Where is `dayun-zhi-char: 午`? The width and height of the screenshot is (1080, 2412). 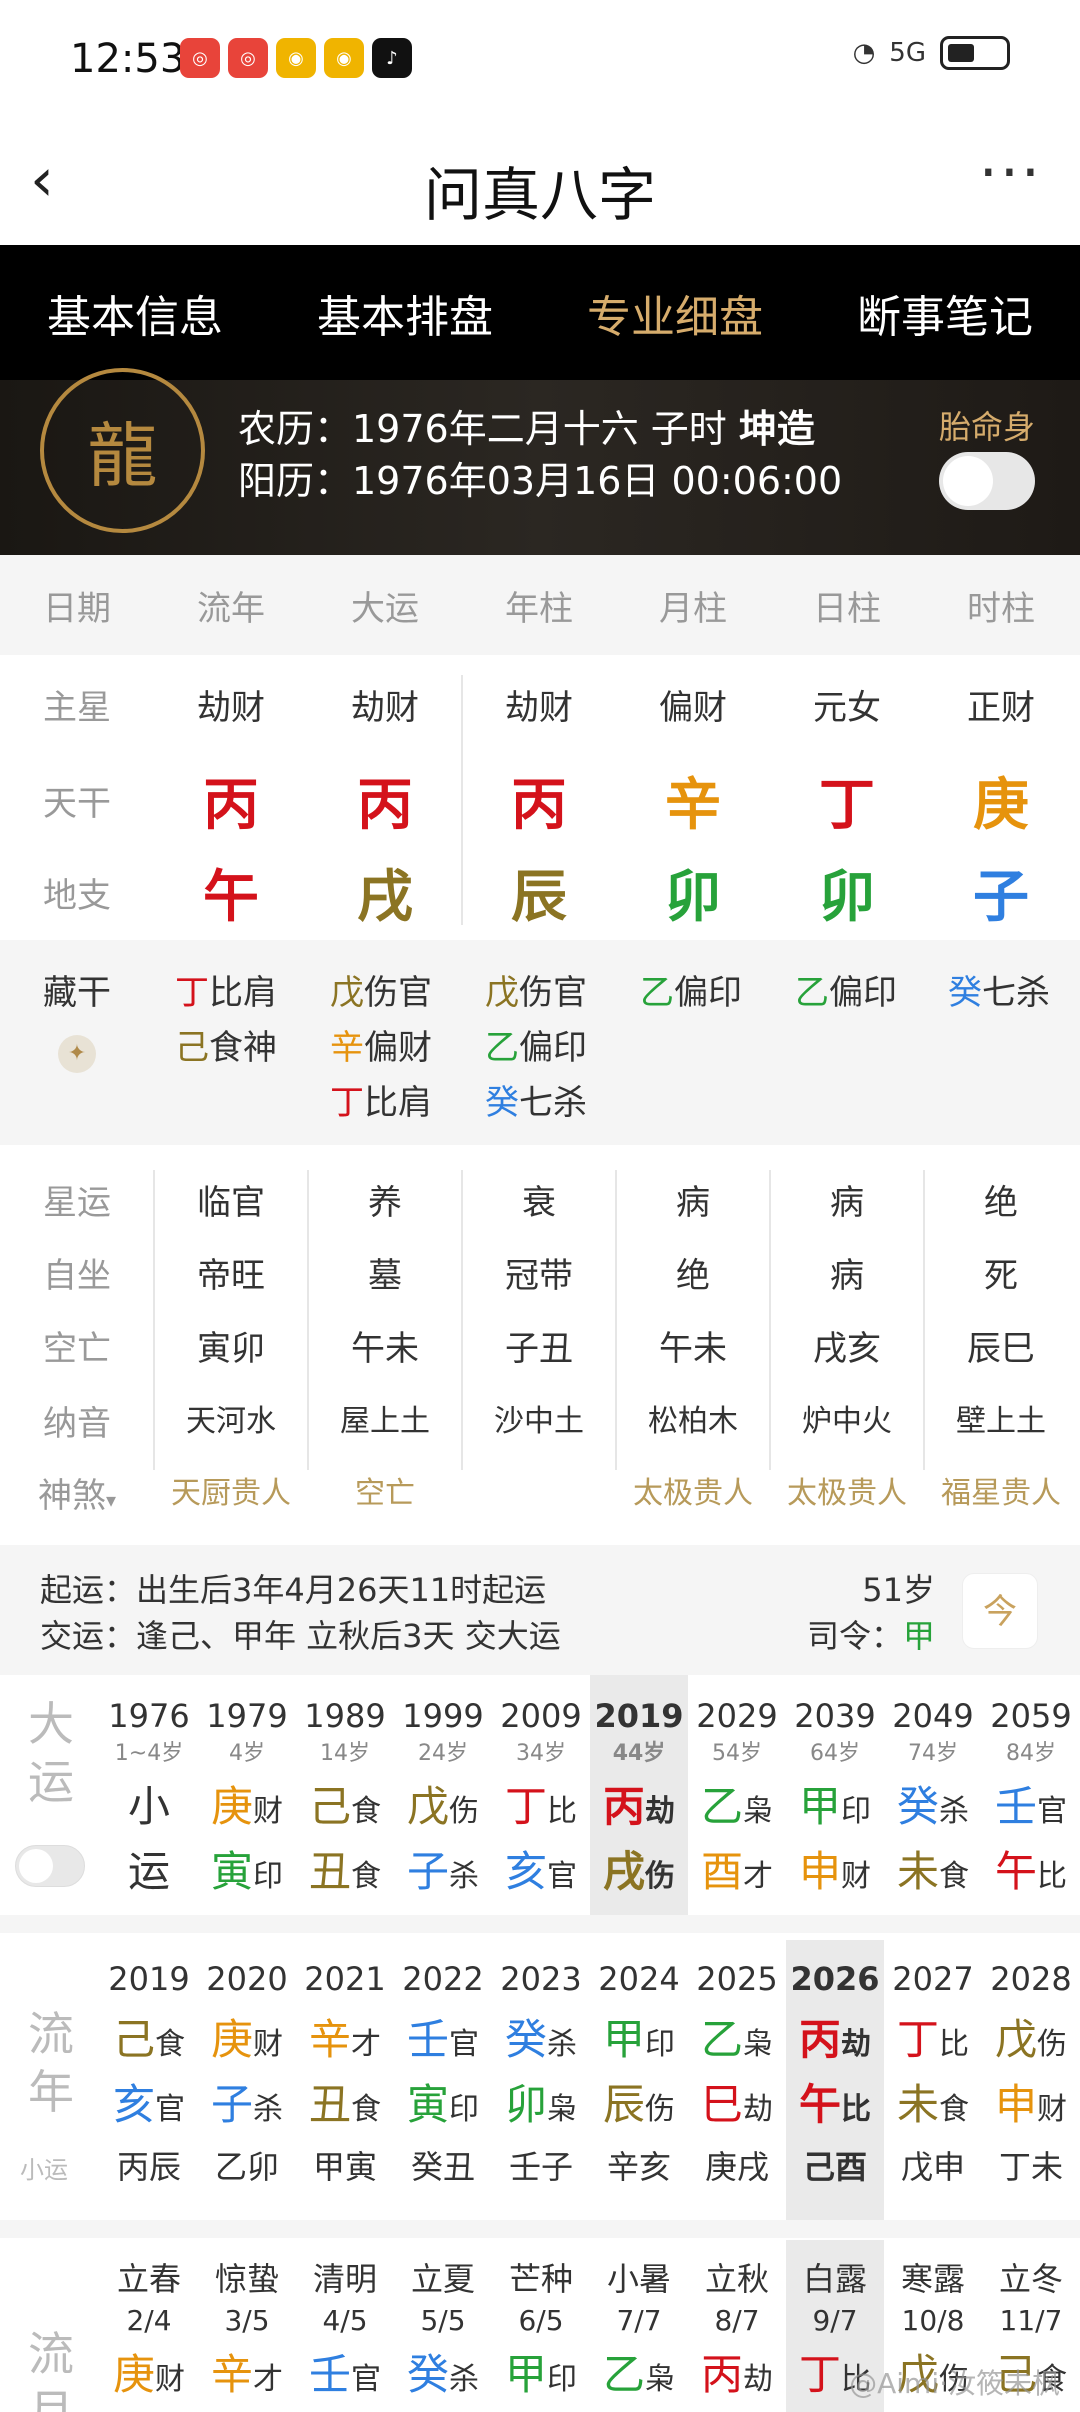 dayun-zhi-char: 午 is located at coordinates (1015, 1871).